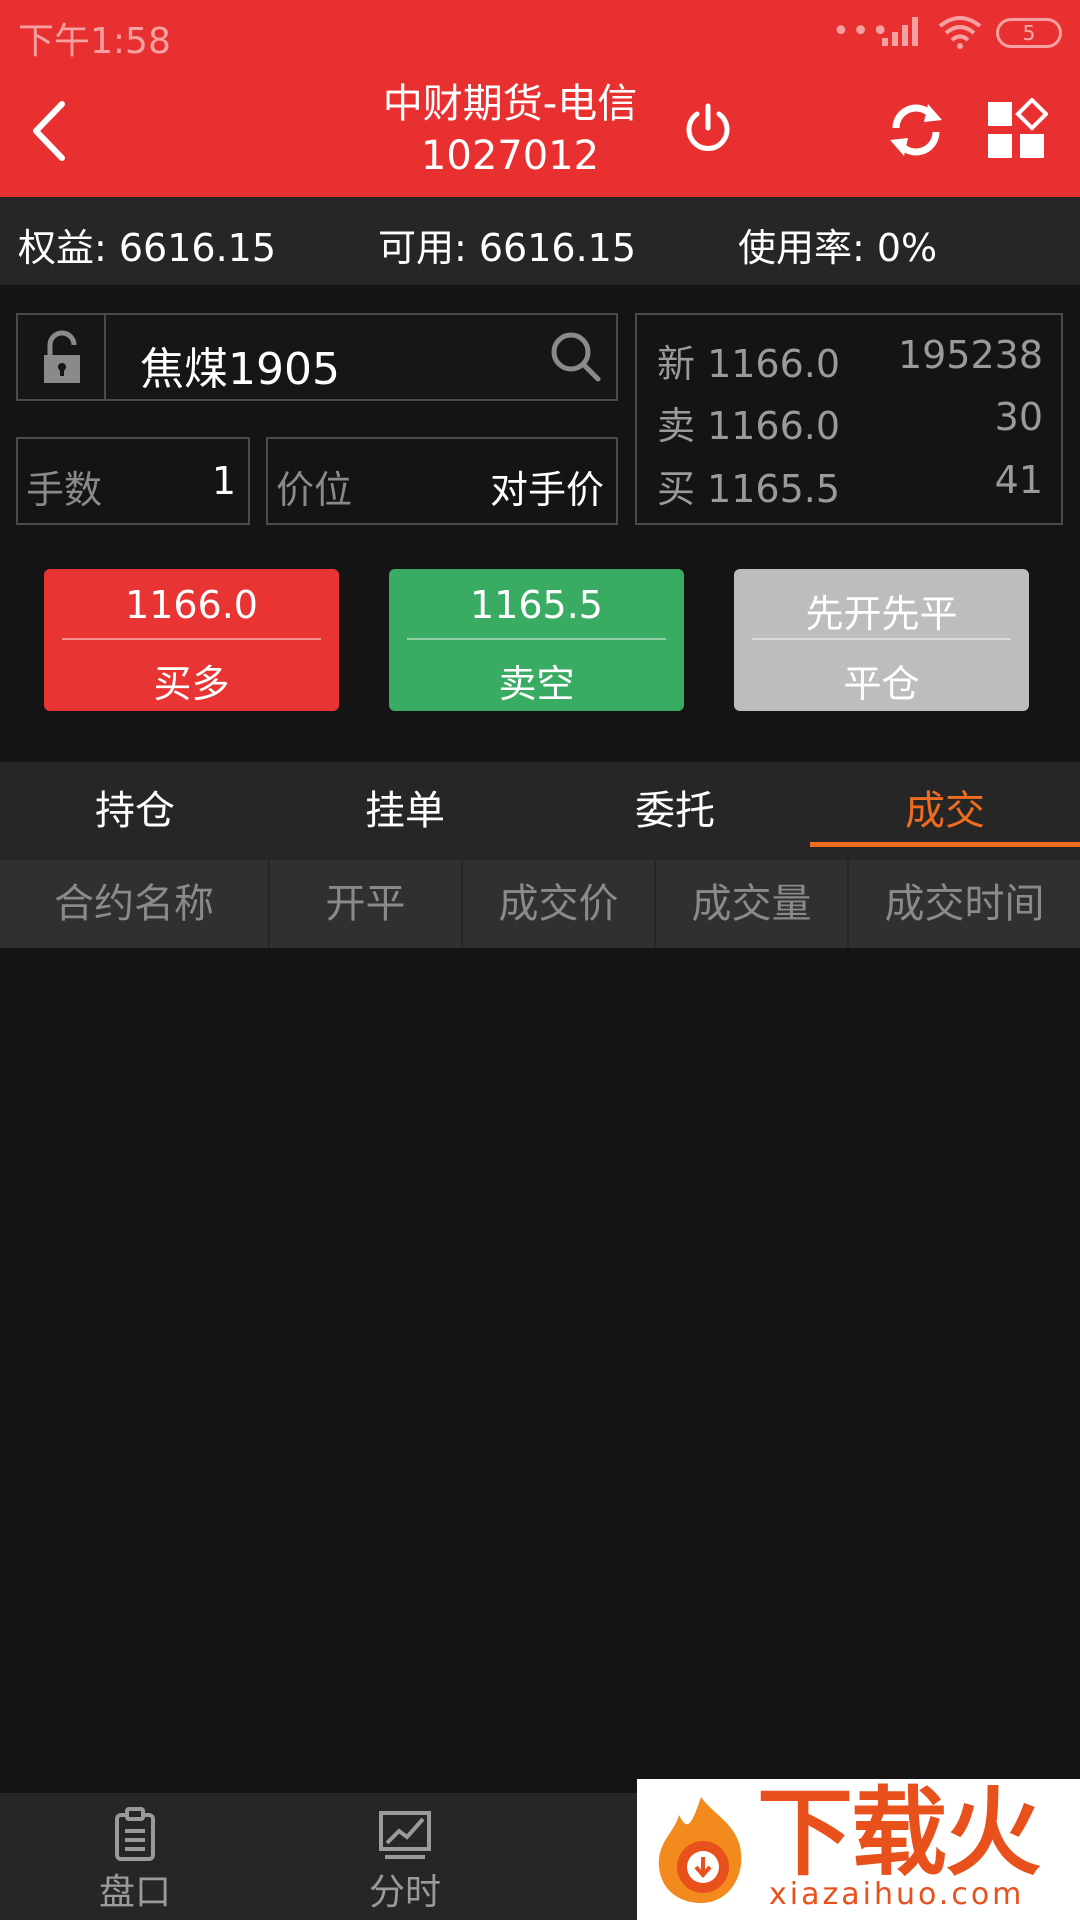 The width and height of the screenshot is (1080, 1920). What do you see at coordinates (540, 32) in the screenshot?
I see `status-bar: 下午1:58 ••• 5` at bounding box center [540, 32].